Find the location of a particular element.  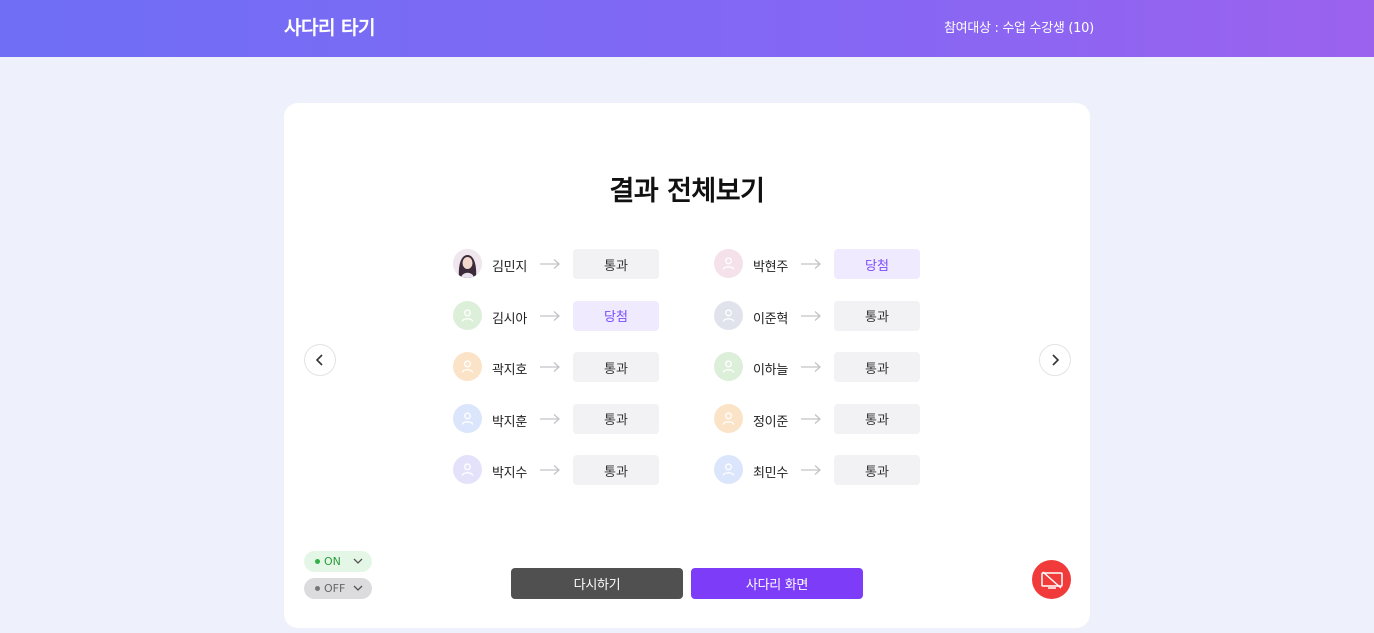

toggle-off-dropdown: OFF is located at coordinates (338, 588).